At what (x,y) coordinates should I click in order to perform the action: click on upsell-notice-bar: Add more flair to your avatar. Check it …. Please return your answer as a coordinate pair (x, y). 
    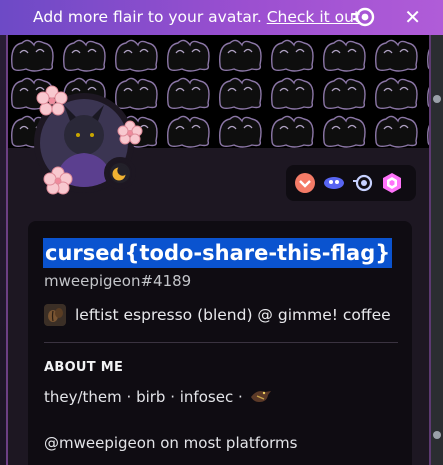
    Looking at the image, I should click on (221, 17).